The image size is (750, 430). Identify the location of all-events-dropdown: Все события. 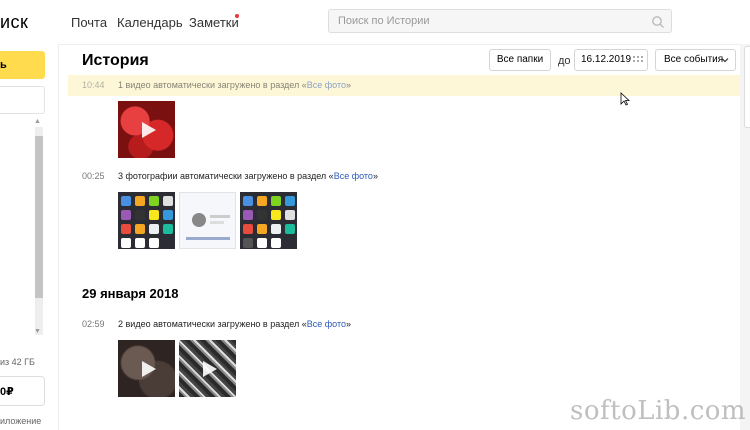
(695, 60).